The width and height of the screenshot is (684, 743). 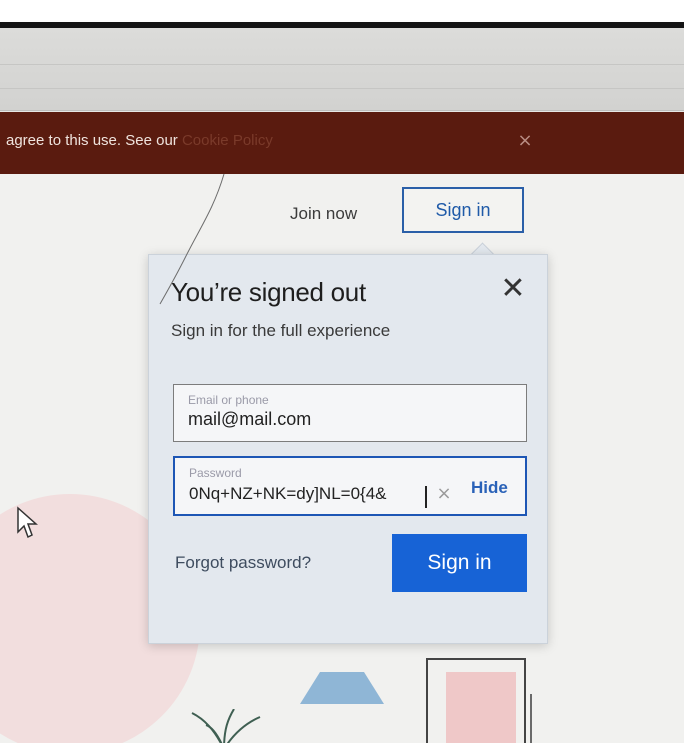 I want to click on password-field: Password 0Nq+NZ+NK=dy]NL=0{4& × Hide, so click(x=350, y=486).